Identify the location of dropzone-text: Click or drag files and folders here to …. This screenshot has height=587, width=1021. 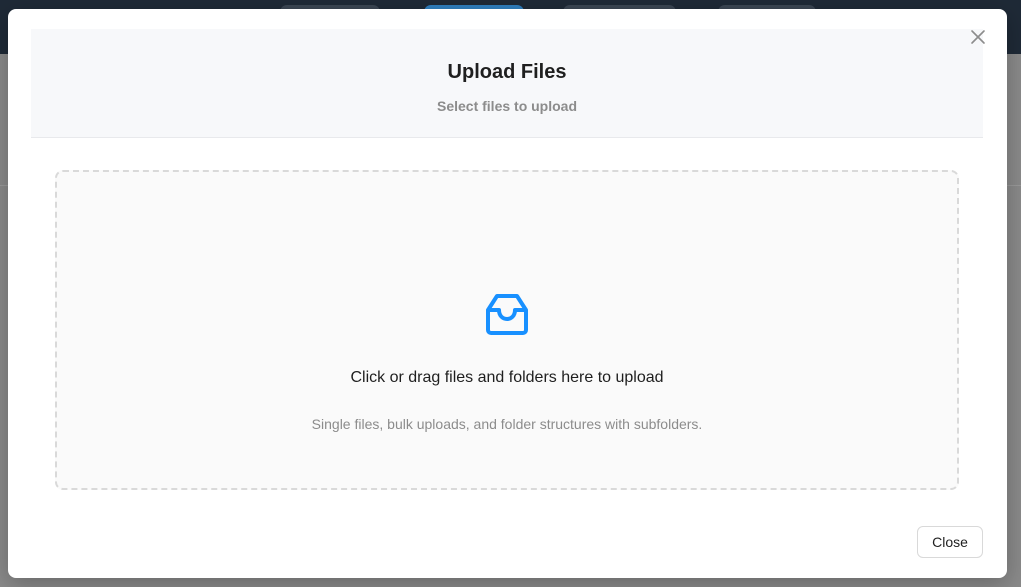
(507, 377).